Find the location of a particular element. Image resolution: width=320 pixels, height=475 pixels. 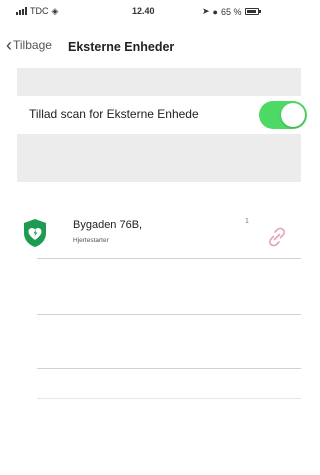

page-title: Eksterne Enheder is located at coordinates (121, 47).